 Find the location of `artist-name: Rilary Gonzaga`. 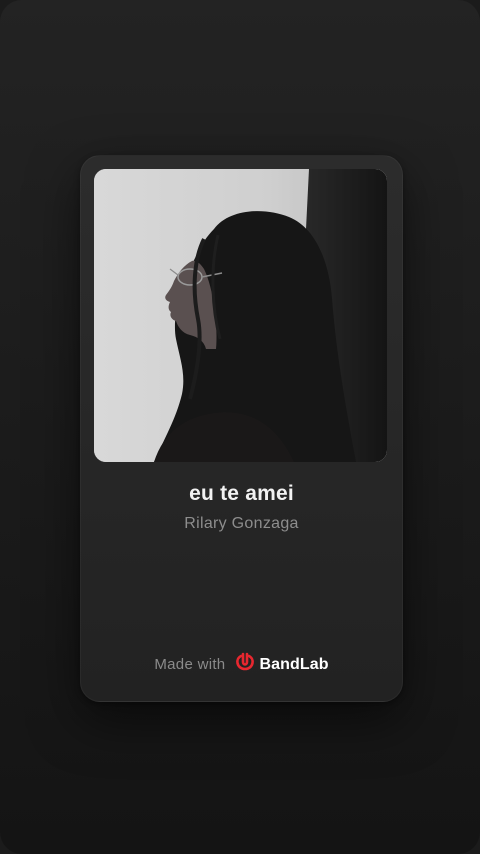

artist-name: Rilary Gonzaga is located at coordinates (241, 524).